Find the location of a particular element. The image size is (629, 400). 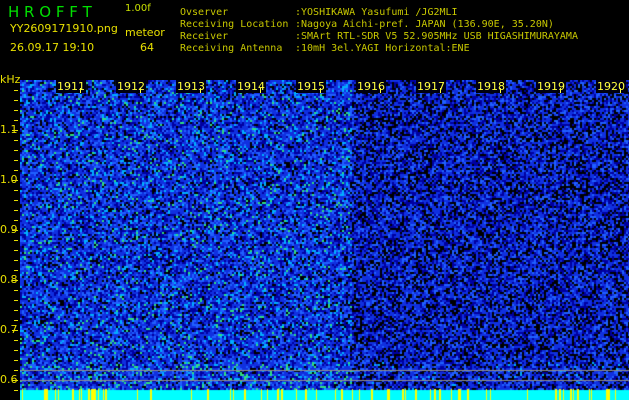

minute-label: 1912 is located at coordinates (131, 86).